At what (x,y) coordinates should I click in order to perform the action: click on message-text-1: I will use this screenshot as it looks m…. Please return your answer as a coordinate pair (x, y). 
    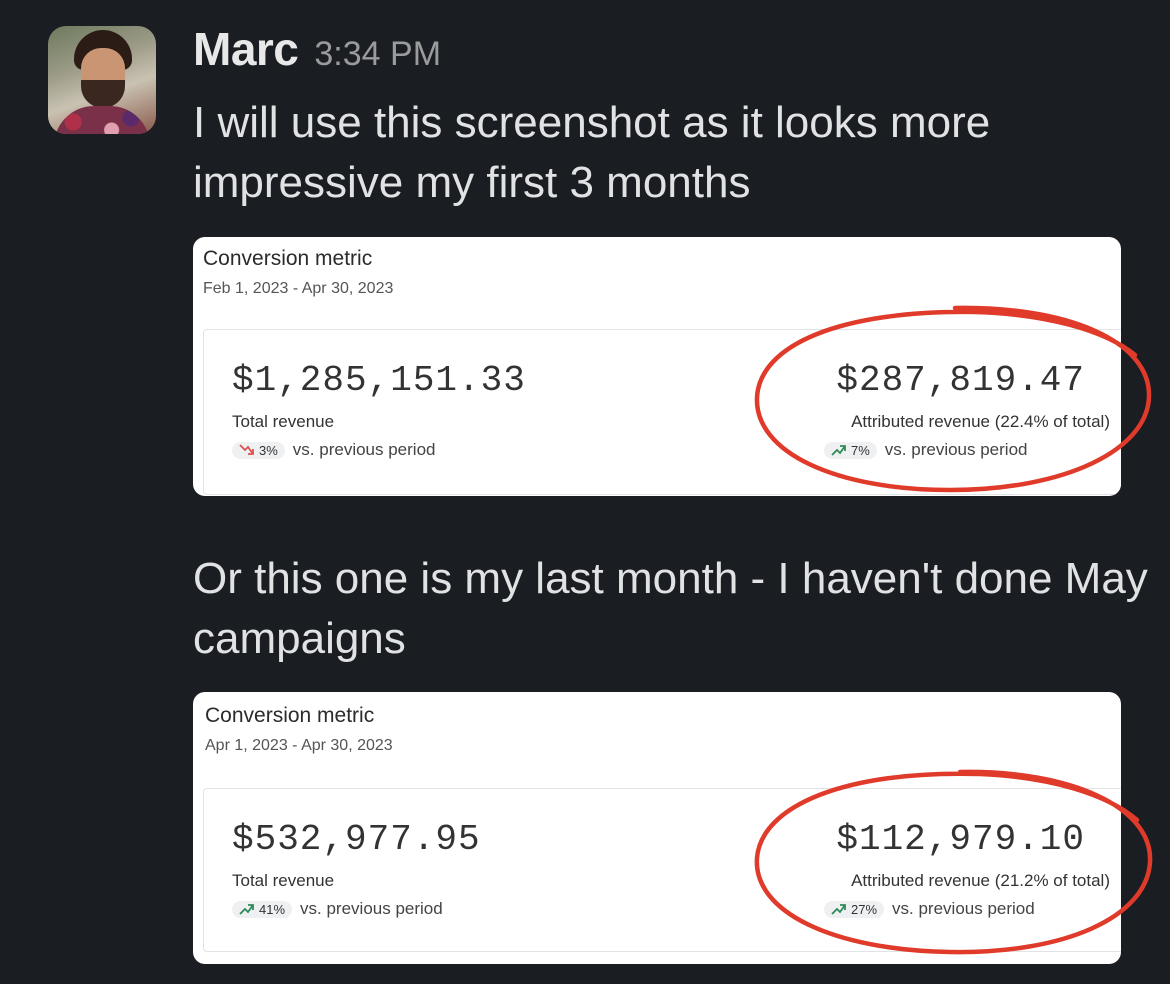
    Looking at the image, I should click on (592, 152).